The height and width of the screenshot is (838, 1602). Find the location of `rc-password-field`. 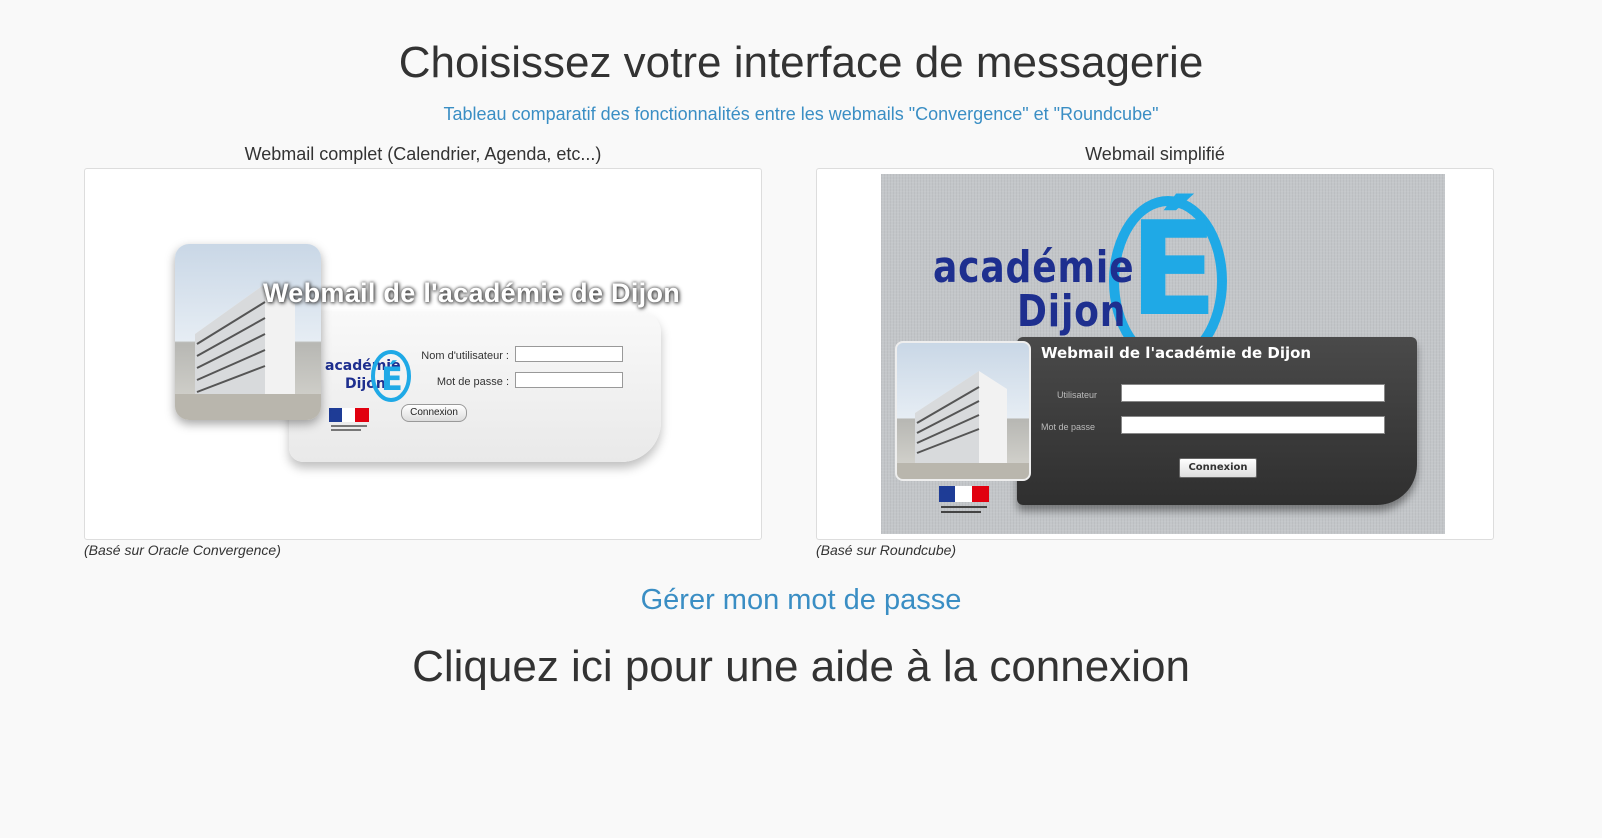

rc-password-field is located at coordinates (1253, 425).